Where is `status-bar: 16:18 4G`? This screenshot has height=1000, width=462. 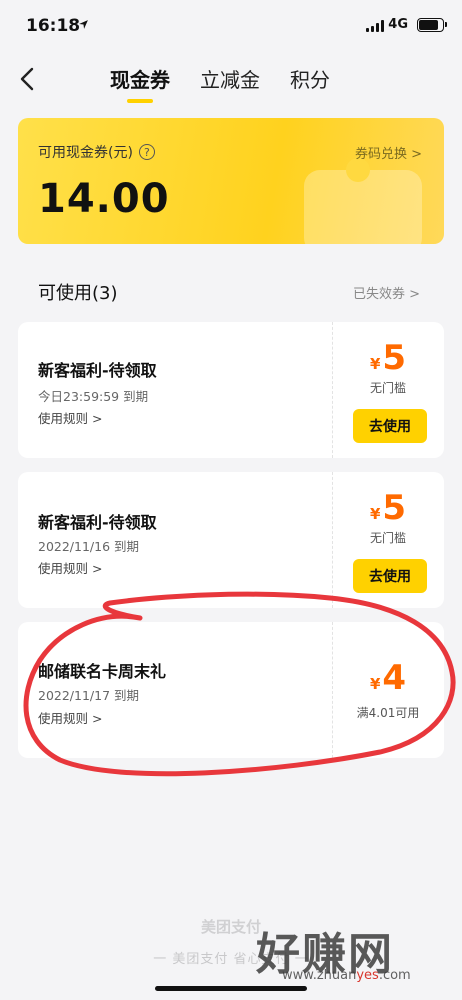
status-bar: 16:18 4G is located at coordinates (231, 26).